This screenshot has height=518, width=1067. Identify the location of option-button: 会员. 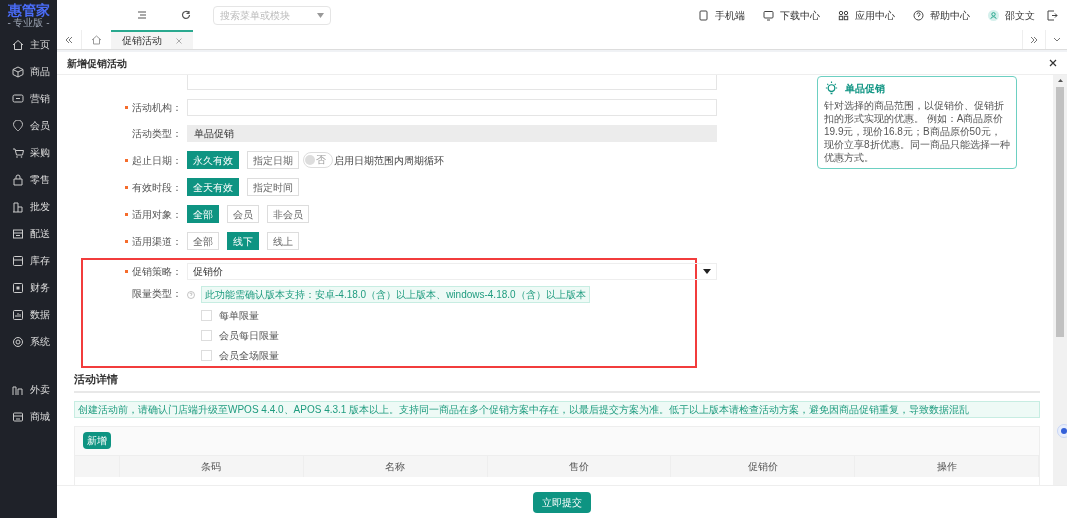
(243, 214).